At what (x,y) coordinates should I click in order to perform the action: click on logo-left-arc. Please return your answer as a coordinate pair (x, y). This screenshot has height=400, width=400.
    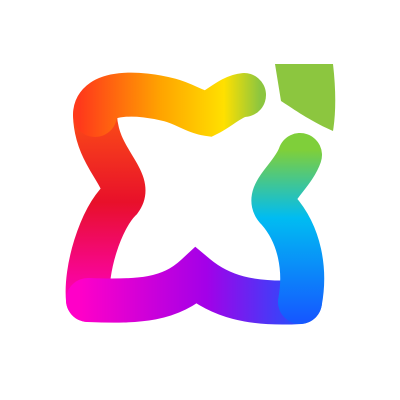
    Looking at the image, I should click on (105, 207).